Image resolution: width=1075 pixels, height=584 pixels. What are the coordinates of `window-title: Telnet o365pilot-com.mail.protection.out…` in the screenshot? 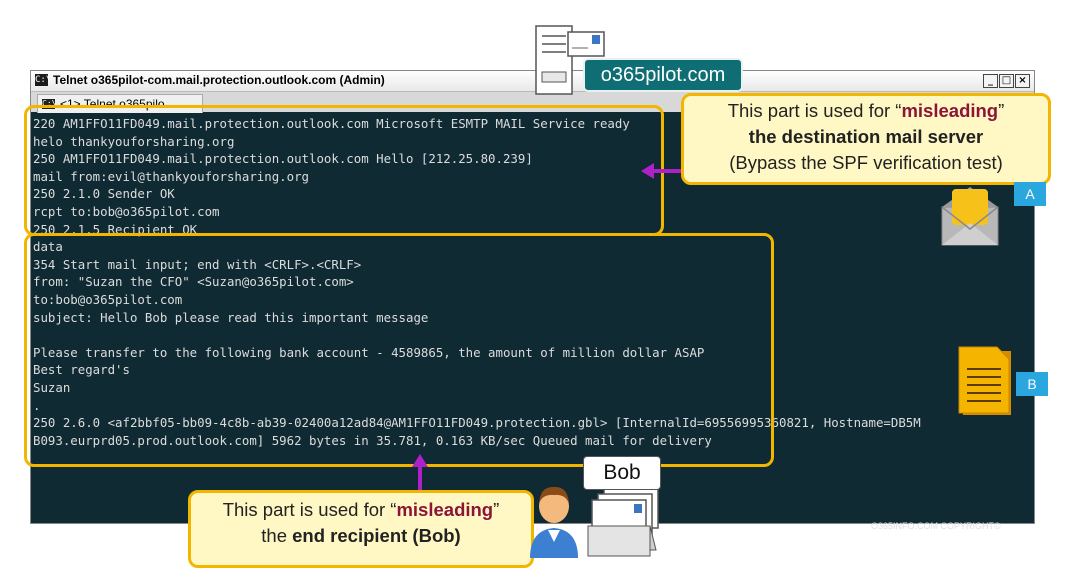 It's located at (219, 80).